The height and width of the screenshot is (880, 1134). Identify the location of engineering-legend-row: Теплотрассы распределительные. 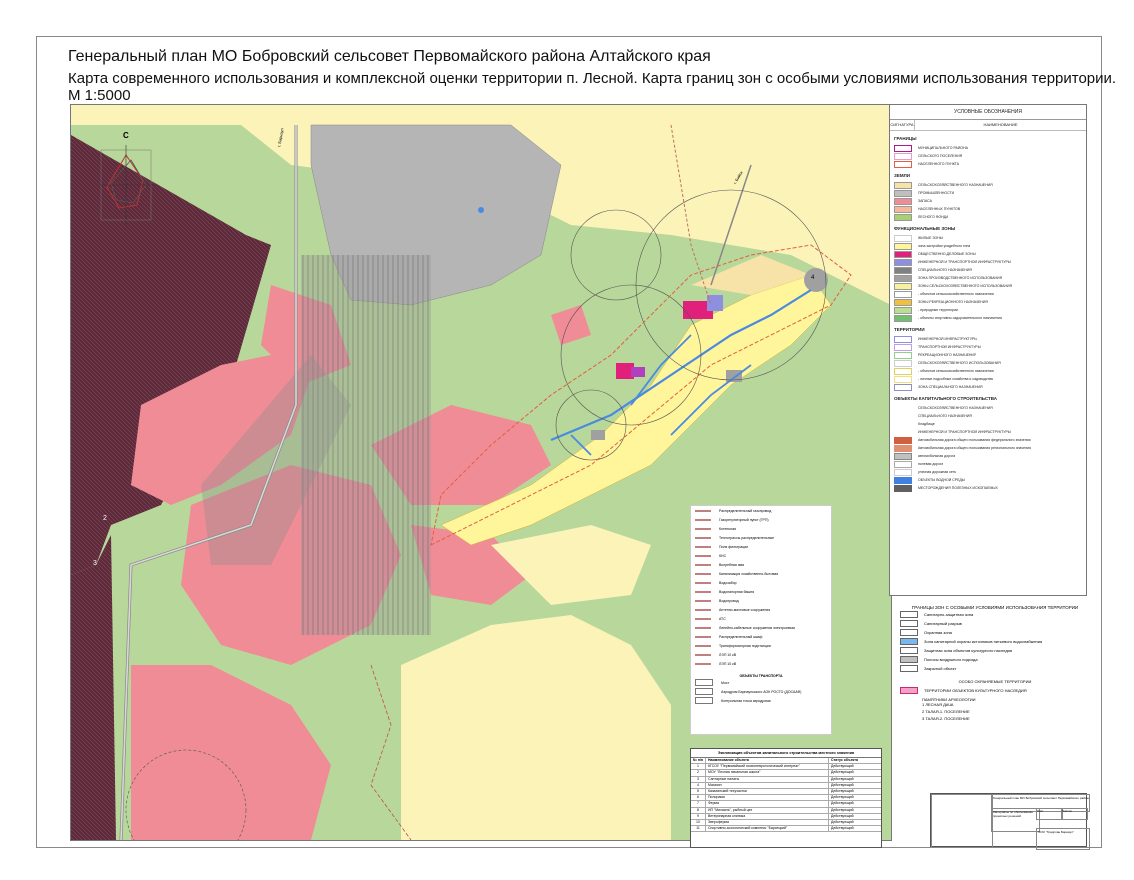
(761, 537).